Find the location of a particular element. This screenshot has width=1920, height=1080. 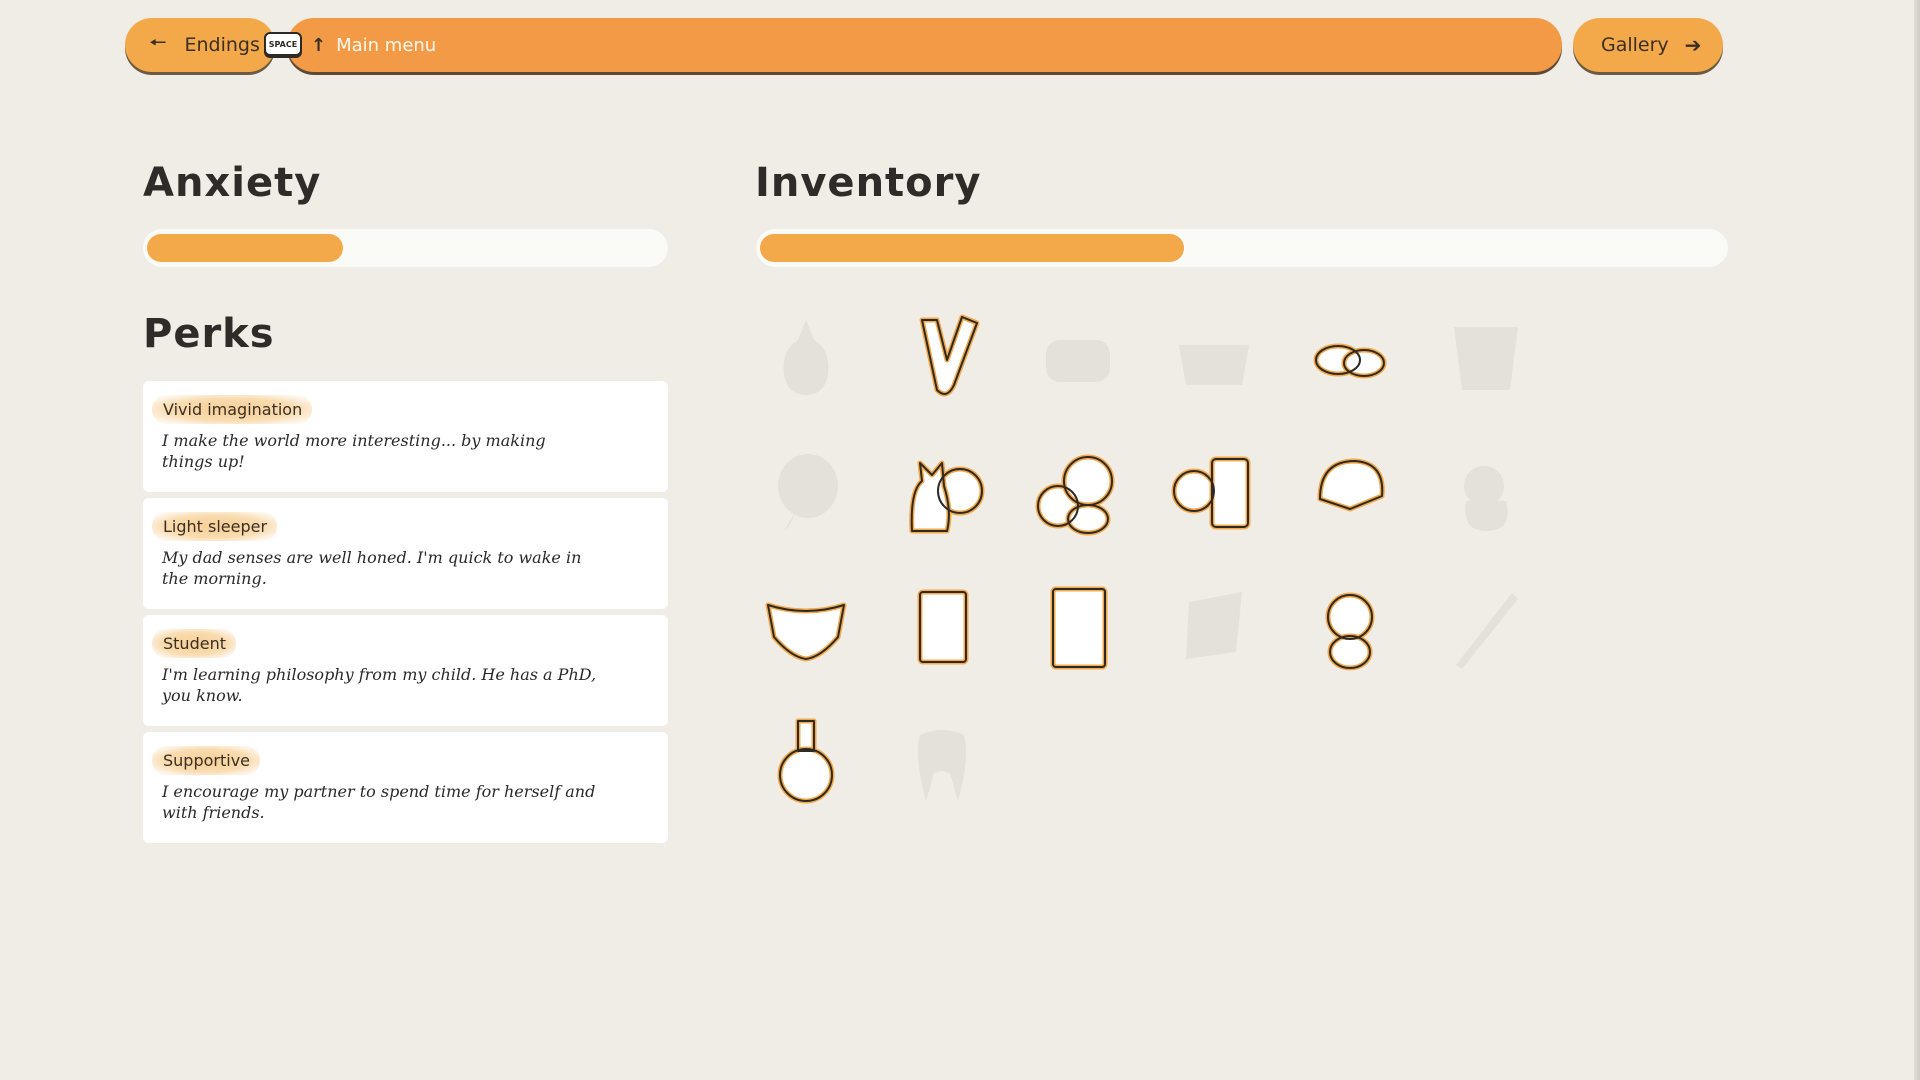

document-icon is located at coordinates (942, 627).